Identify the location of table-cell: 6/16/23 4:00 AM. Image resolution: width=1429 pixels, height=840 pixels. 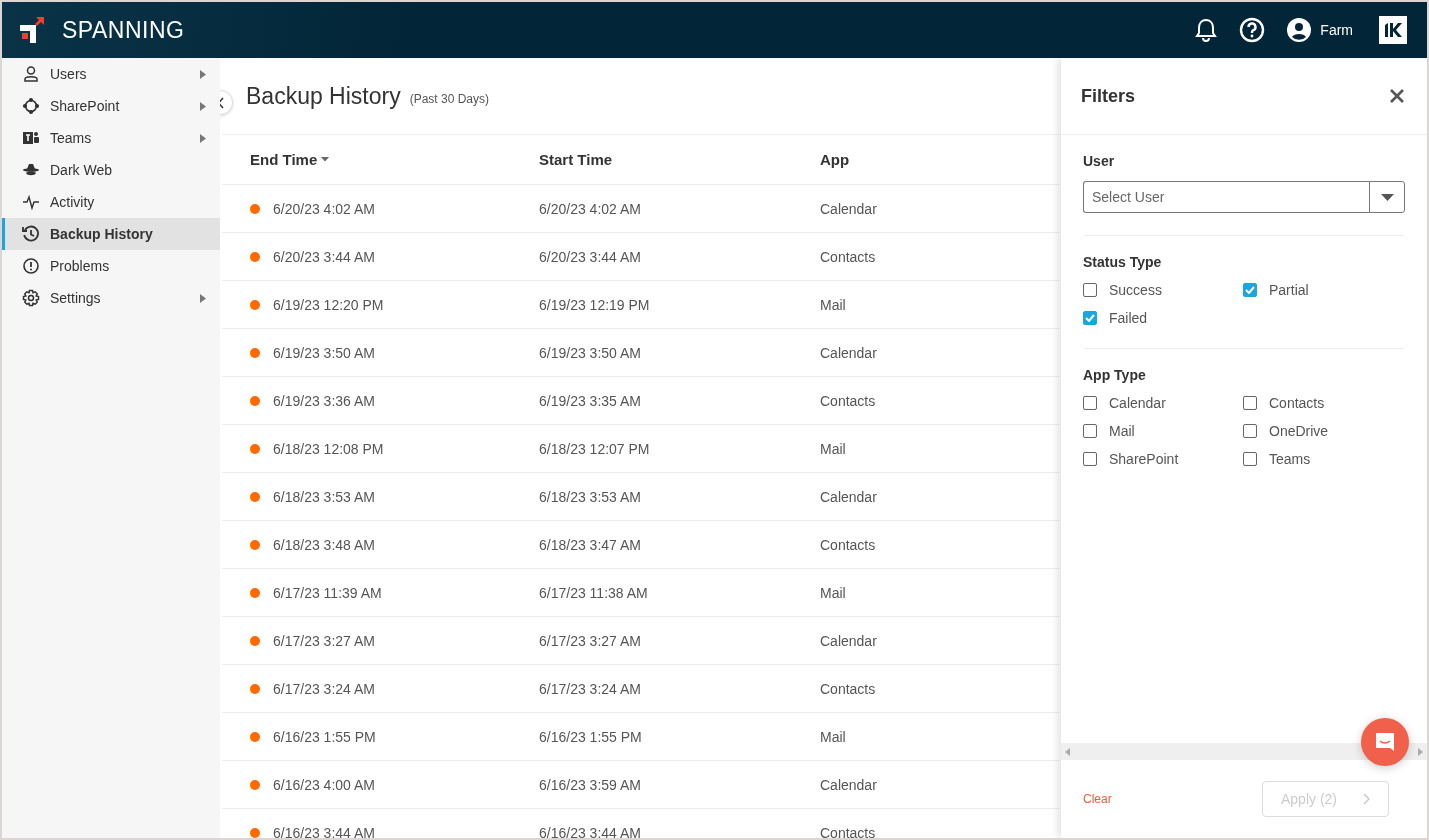
(324, 784).